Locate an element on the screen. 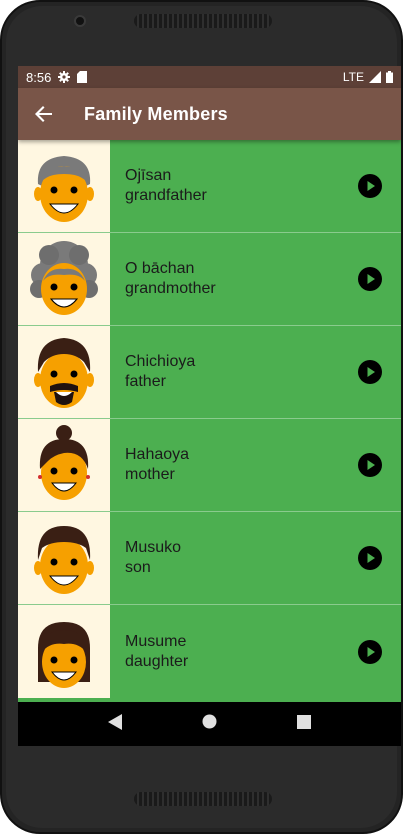 This screenshot has height=834, width=403. member-text: Musume daughter is located at coordinates (230, 651).